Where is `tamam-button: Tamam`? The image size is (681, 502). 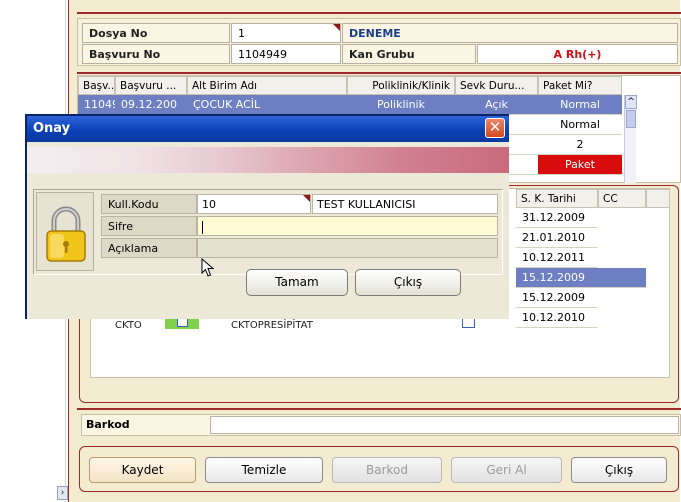
tamam-button: Tamam is located at coordinates (297, 282).